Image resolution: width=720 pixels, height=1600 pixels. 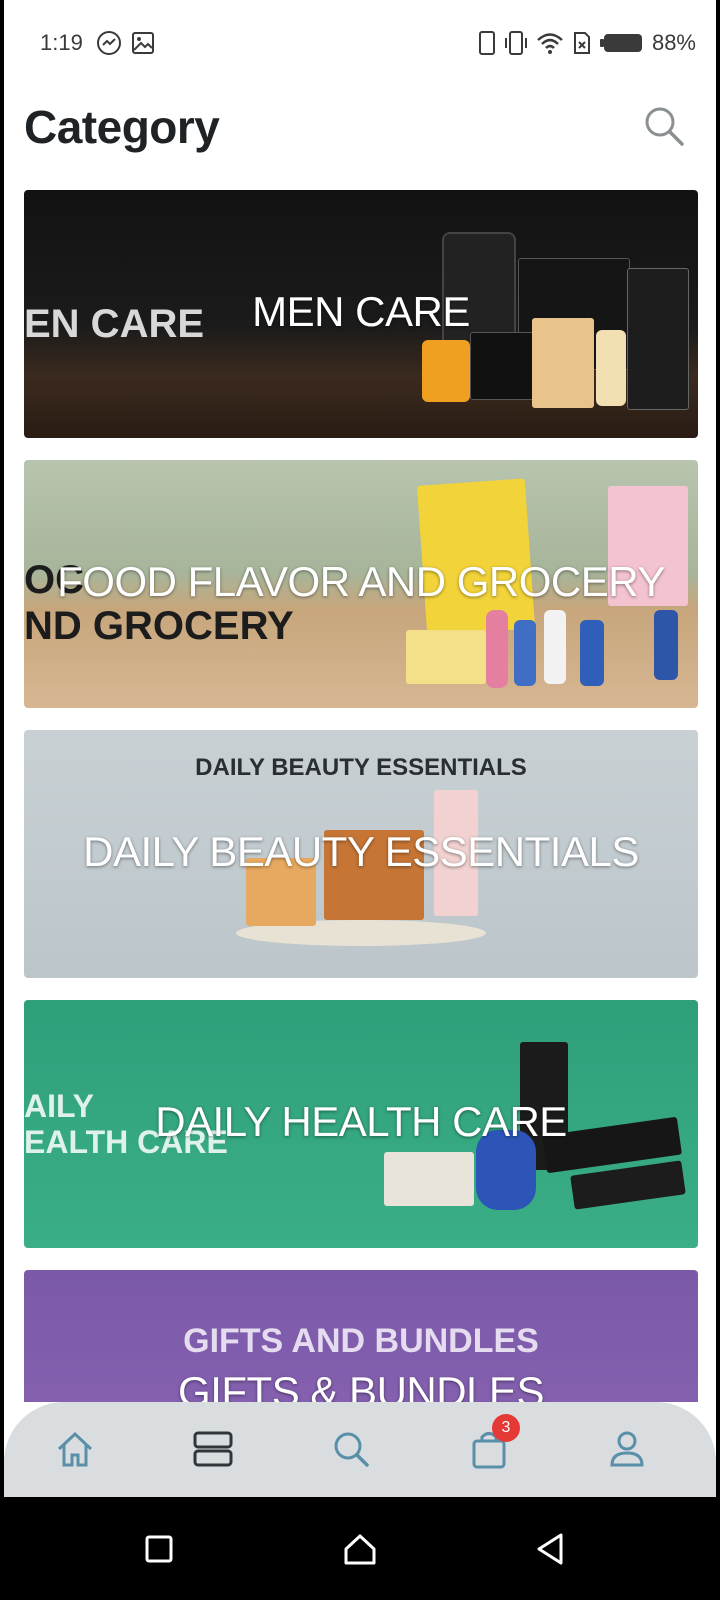 I want to click on profile-icon, so click(x=627, y=1449).